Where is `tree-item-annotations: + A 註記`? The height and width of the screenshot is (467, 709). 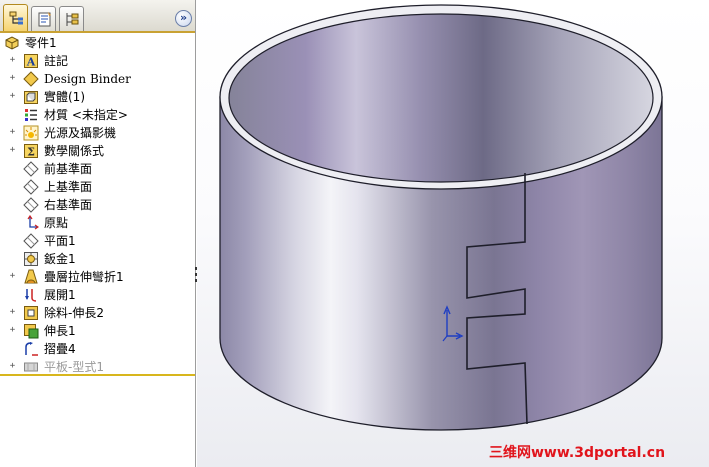 tree-item-annotations: + A 註記 is located at coordinates (97, 61).